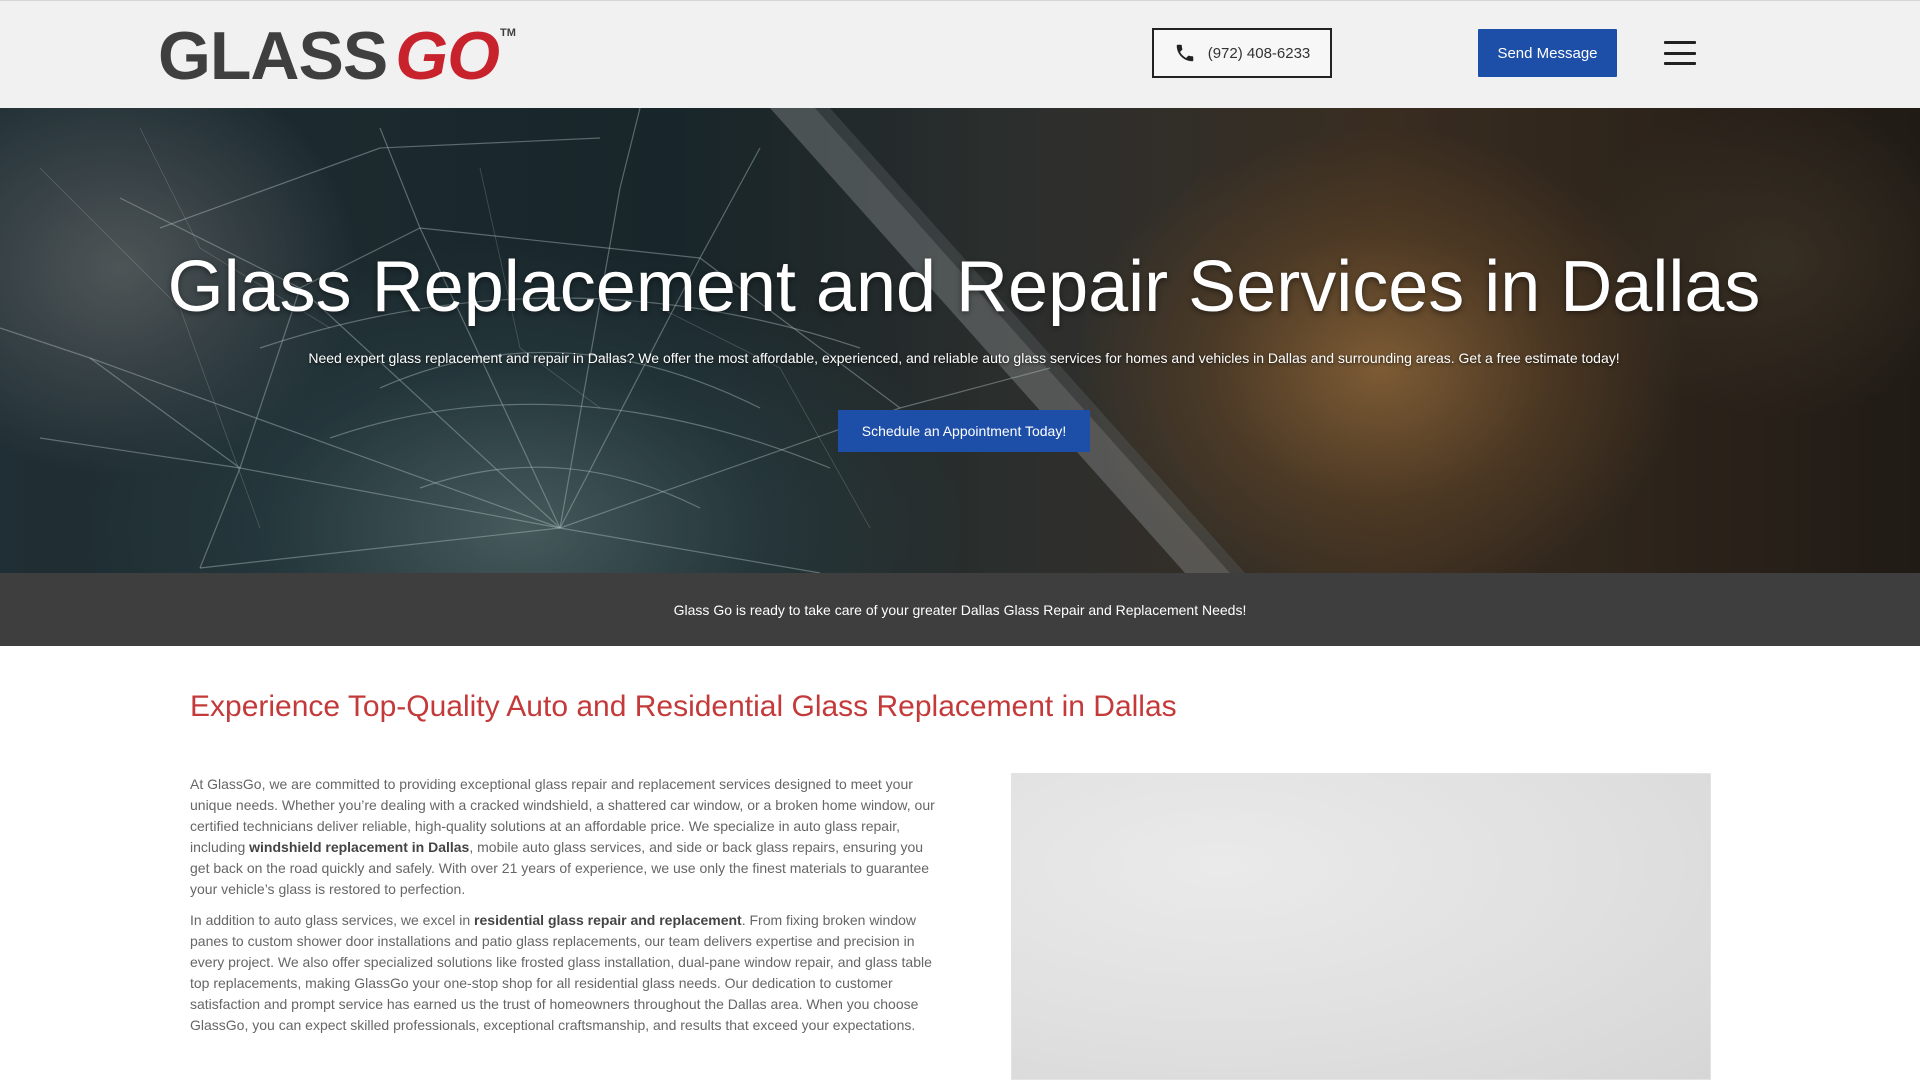  I want to click on send-message-button: Send Message, so click(1547, 53).